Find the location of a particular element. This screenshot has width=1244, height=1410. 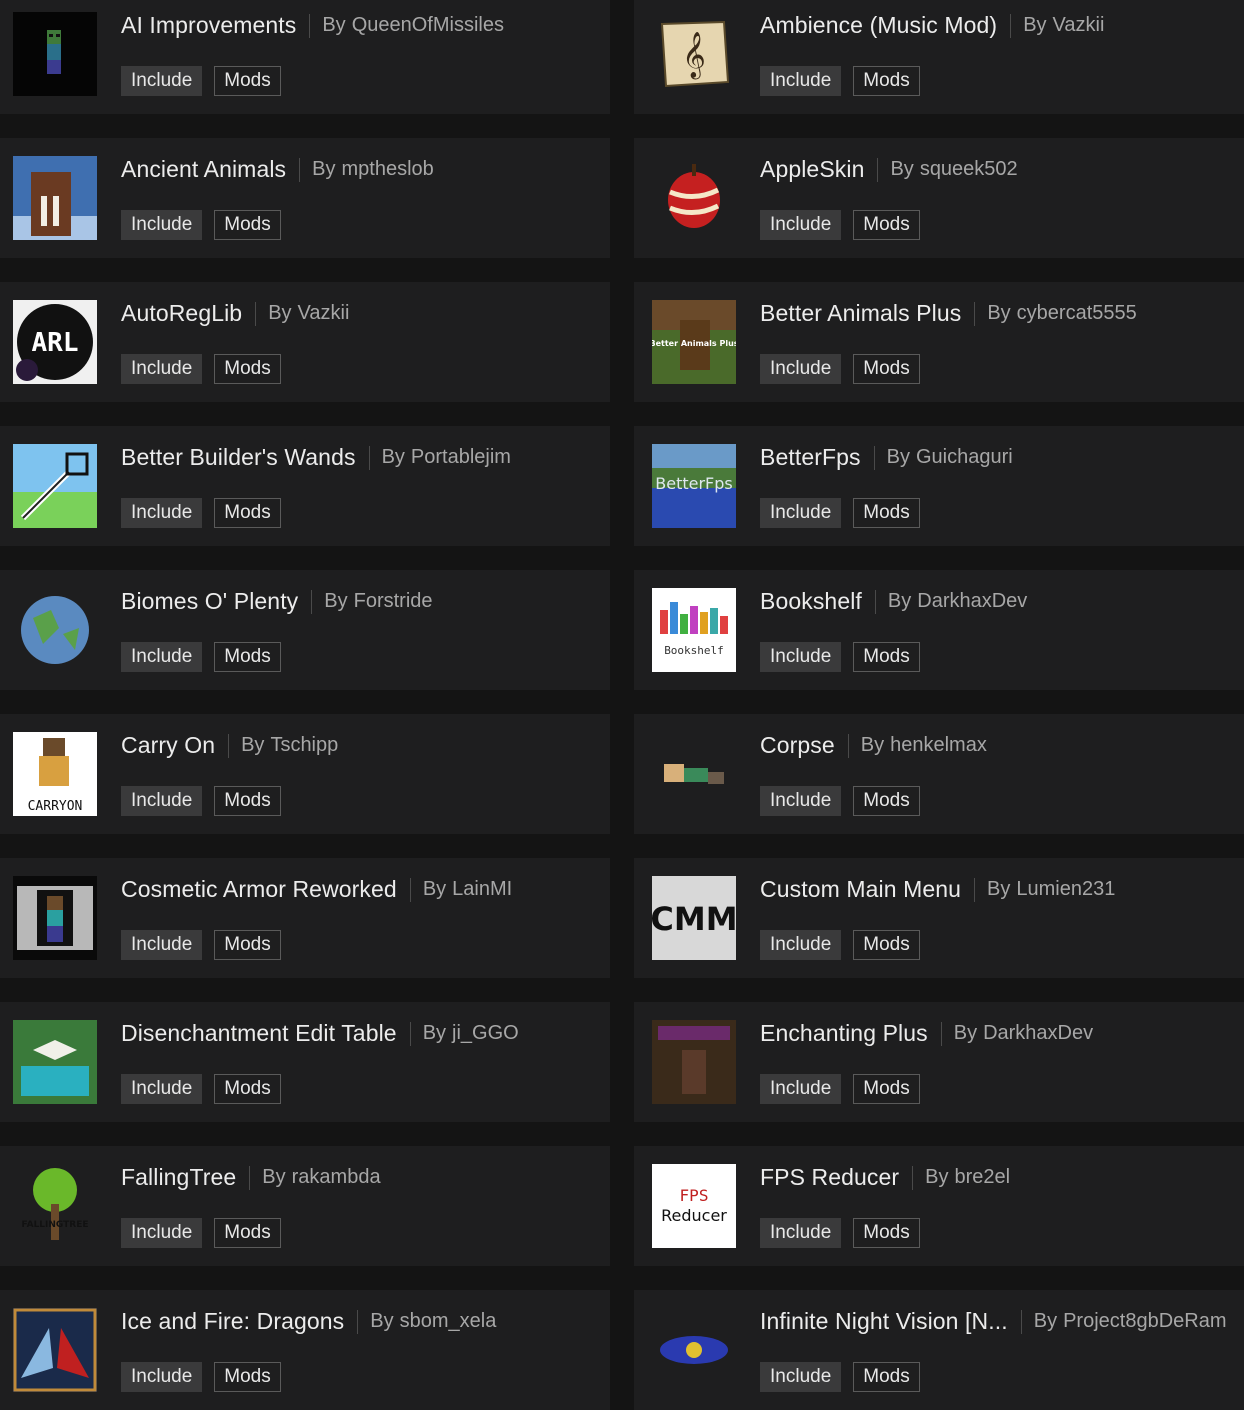

mod-name: AI Improvements is located at coordinates (208, 25).